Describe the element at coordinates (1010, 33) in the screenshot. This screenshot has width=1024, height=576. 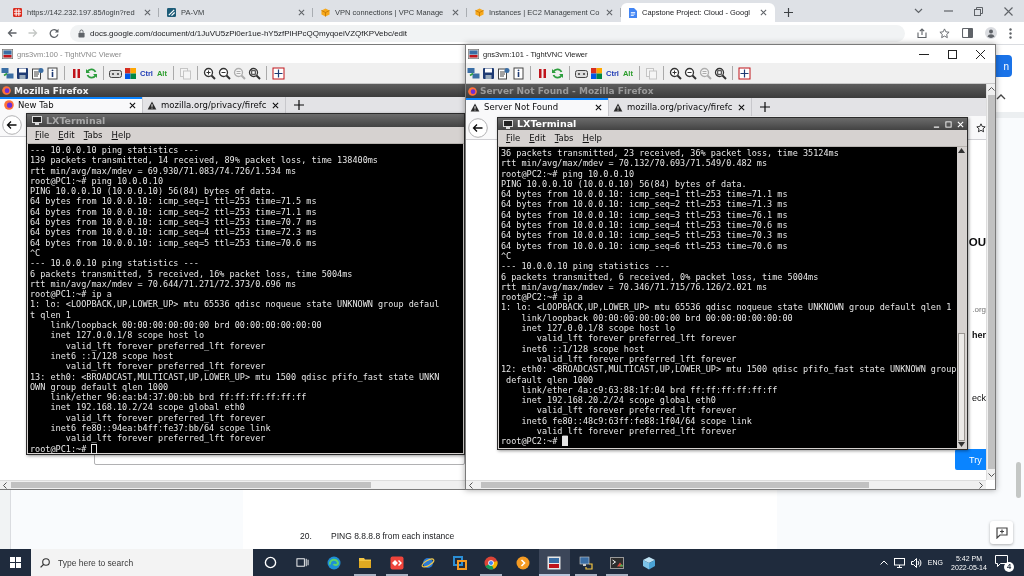
I see `menu-icon` at that location.